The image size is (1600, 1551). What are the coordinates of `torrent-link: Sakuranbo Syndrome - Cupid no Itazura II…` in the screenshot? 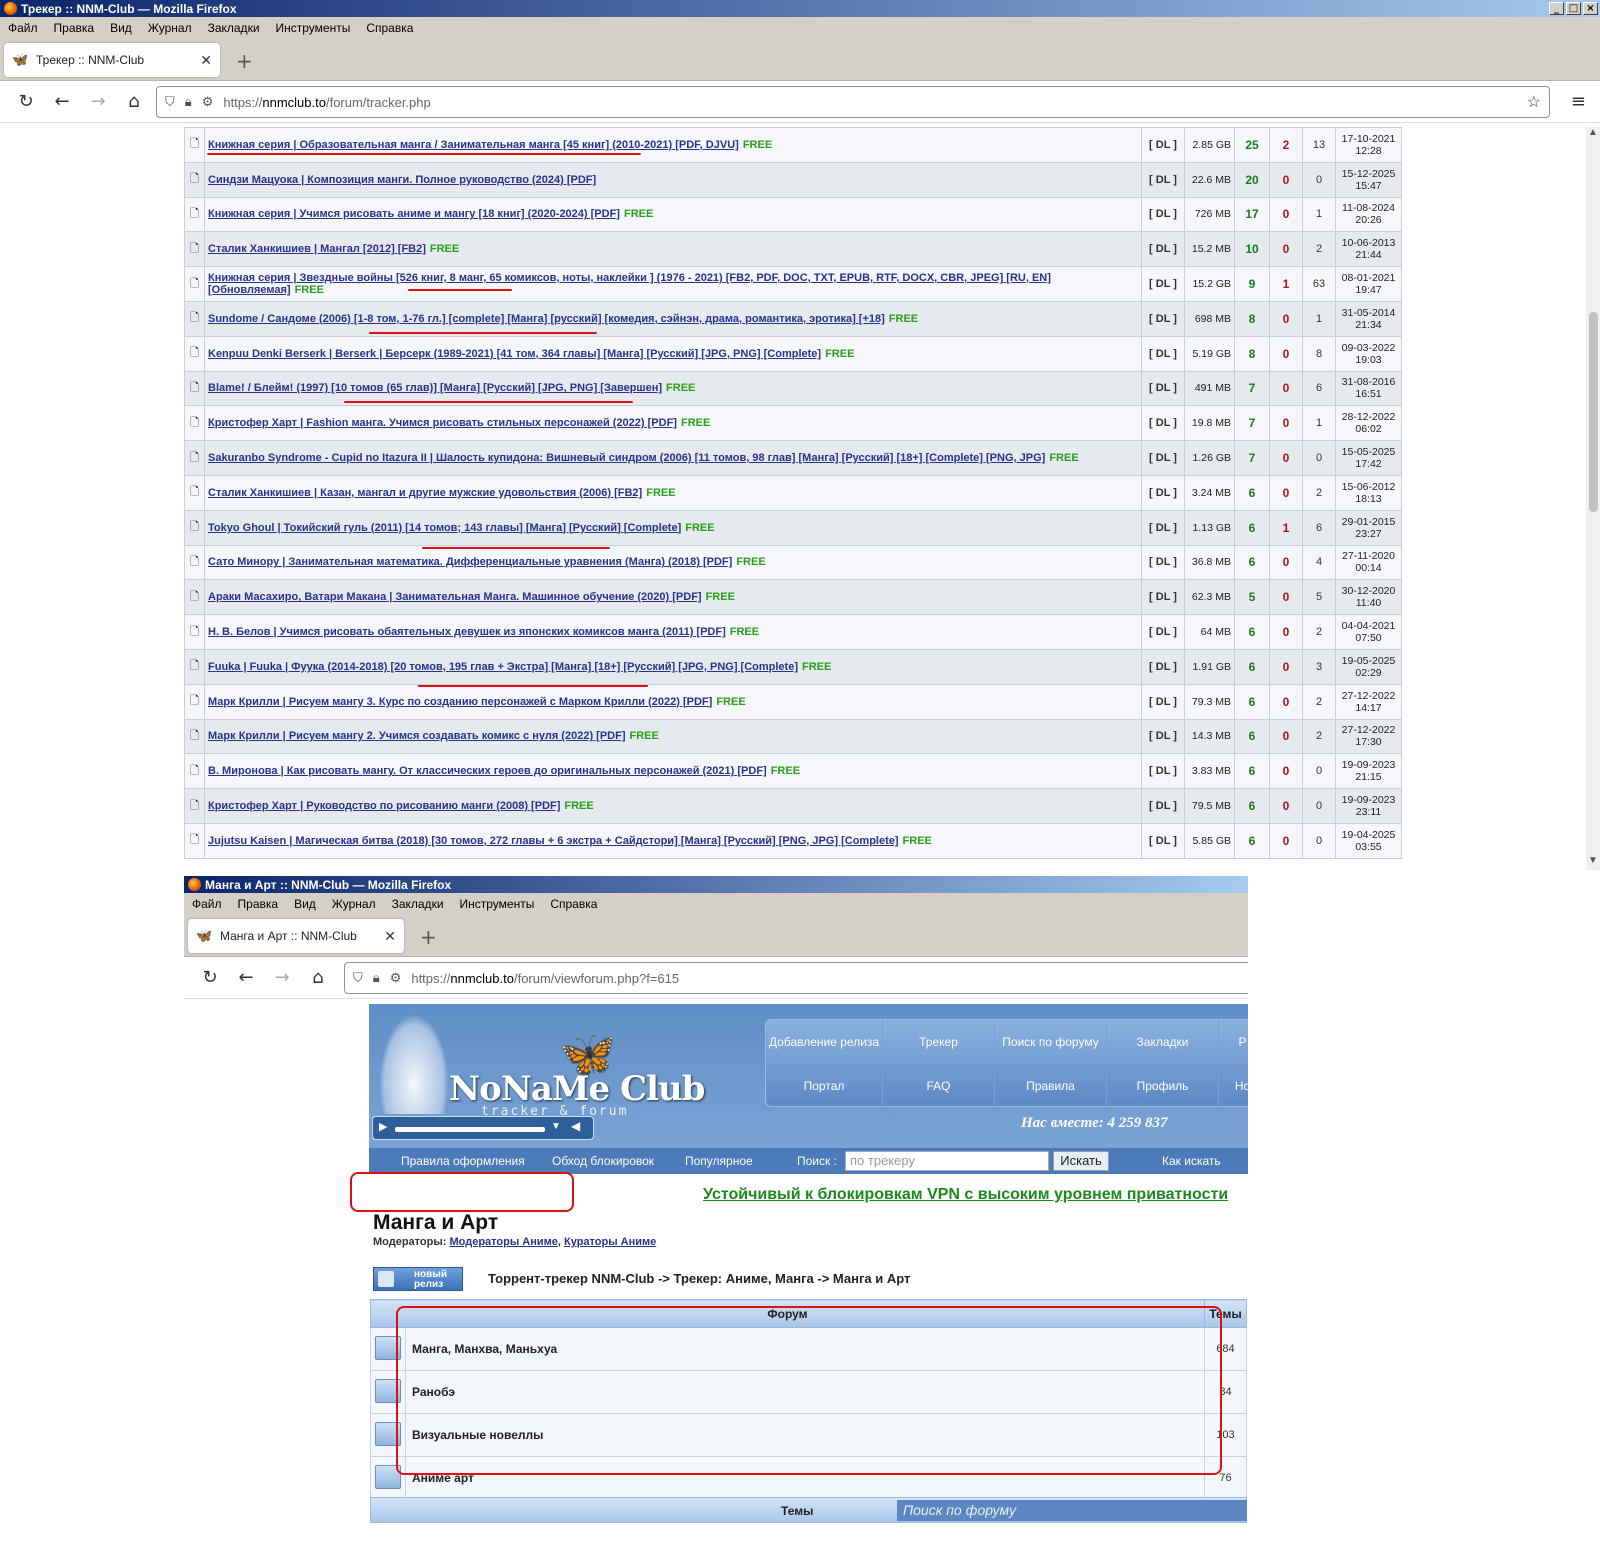 It's located at (626, 458).